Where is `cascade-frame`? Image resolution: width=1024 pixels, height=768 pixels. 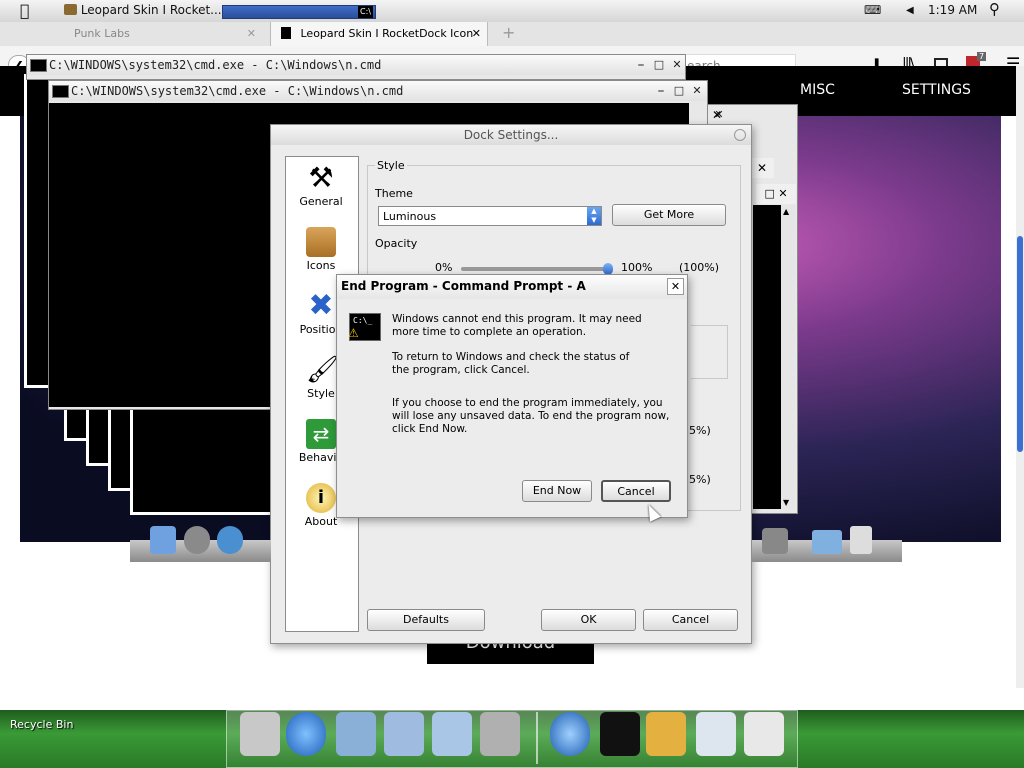
cascade-frame is located at coordinates (203, 460).